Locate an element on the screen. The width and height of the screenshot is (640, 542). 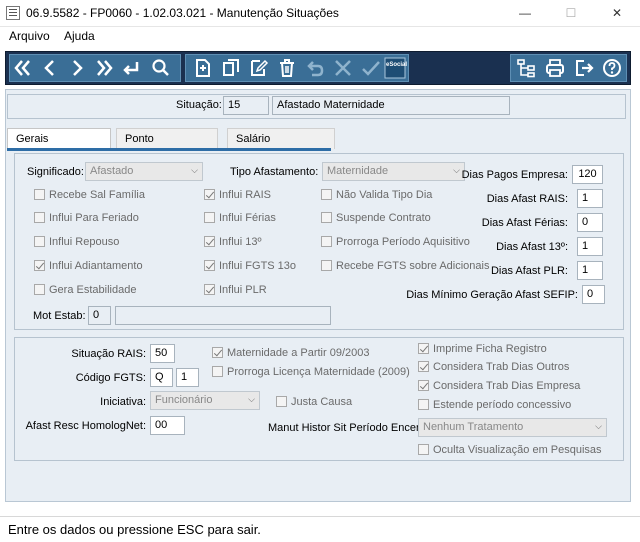
checkbox-influi-para-feriado: Influi Para Feriado is located at coordinates (86, 218).